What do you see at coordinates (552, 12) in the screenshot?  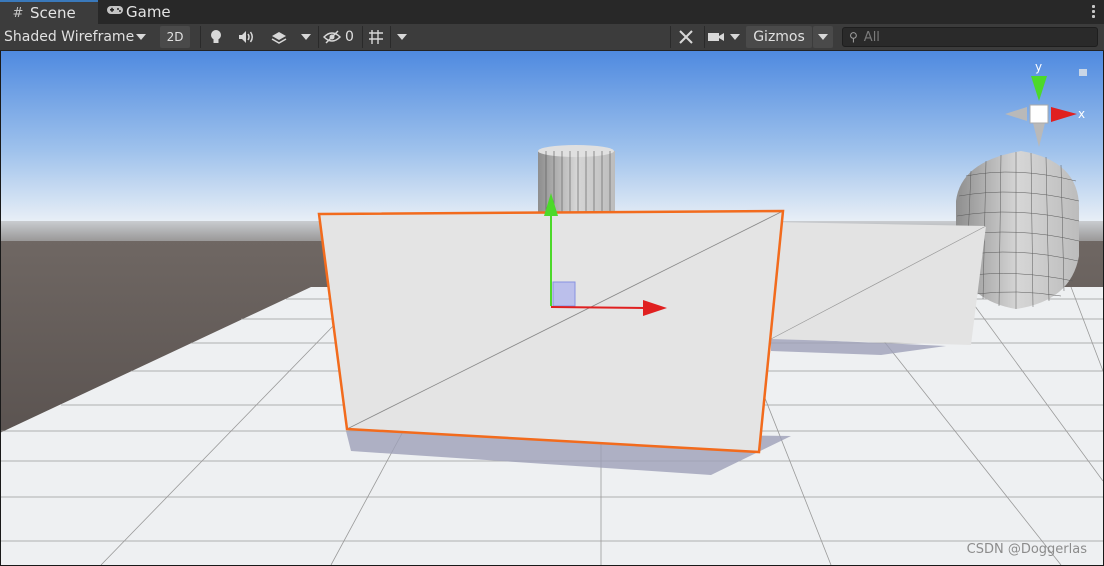 I see `tab-bar: # Scene Game` at bounding box center [552, 12].